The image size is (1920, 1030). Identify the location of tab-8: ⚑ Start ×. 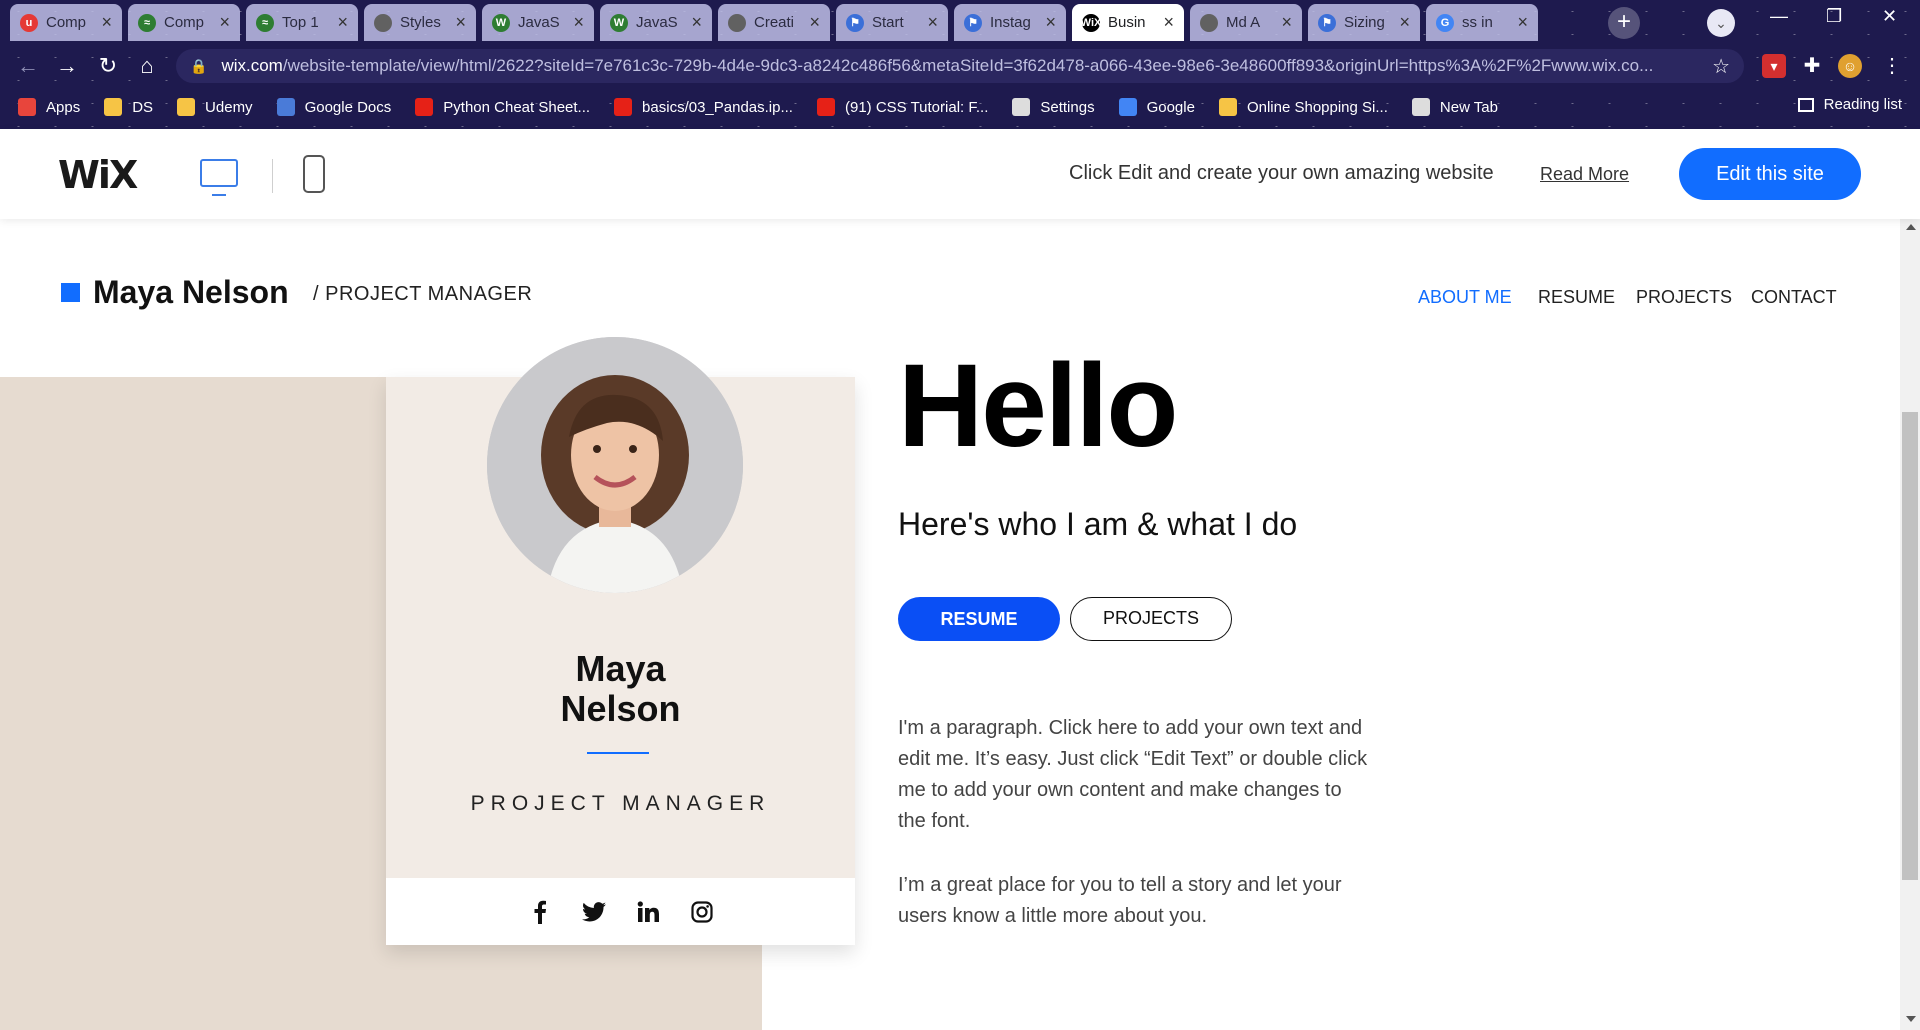
(892, 22).